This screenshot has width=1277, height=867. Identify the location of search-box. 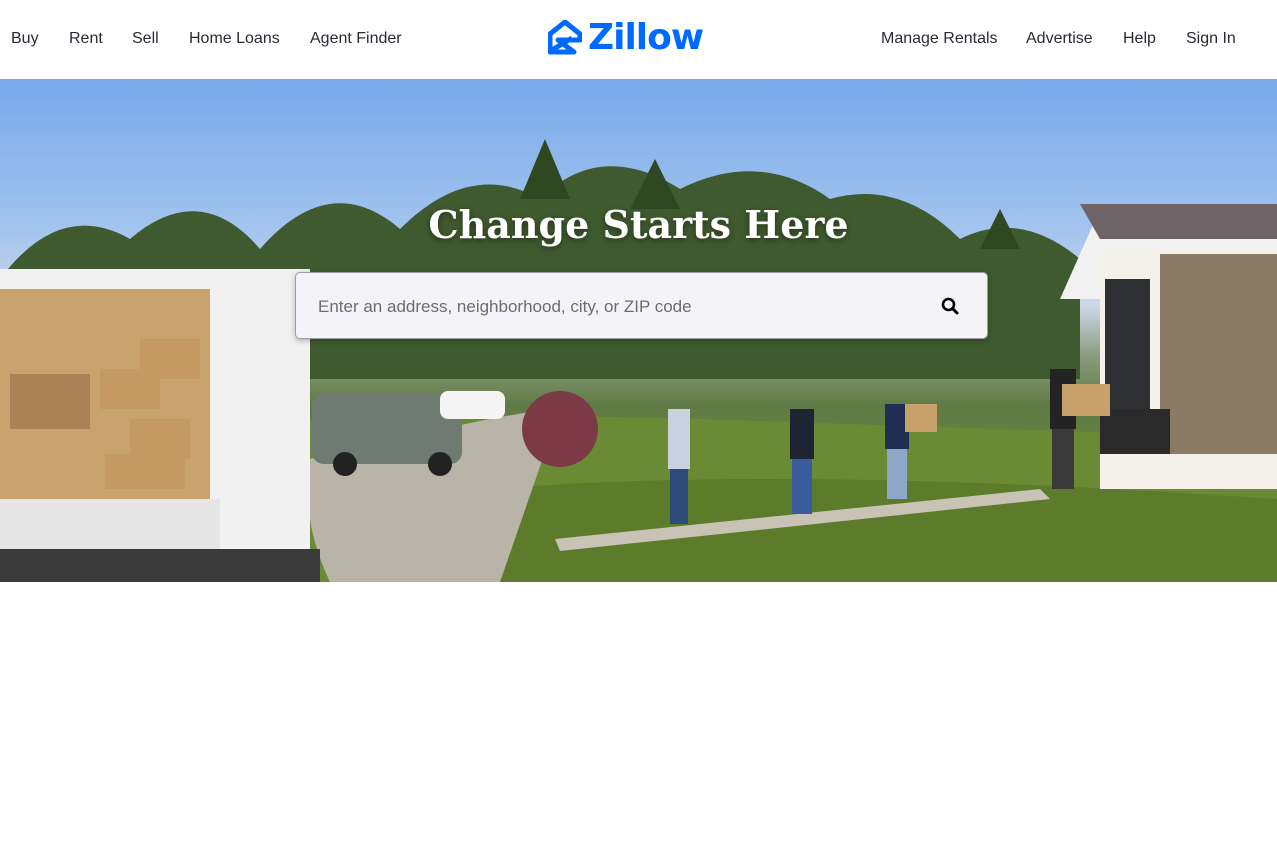
(641, 306).